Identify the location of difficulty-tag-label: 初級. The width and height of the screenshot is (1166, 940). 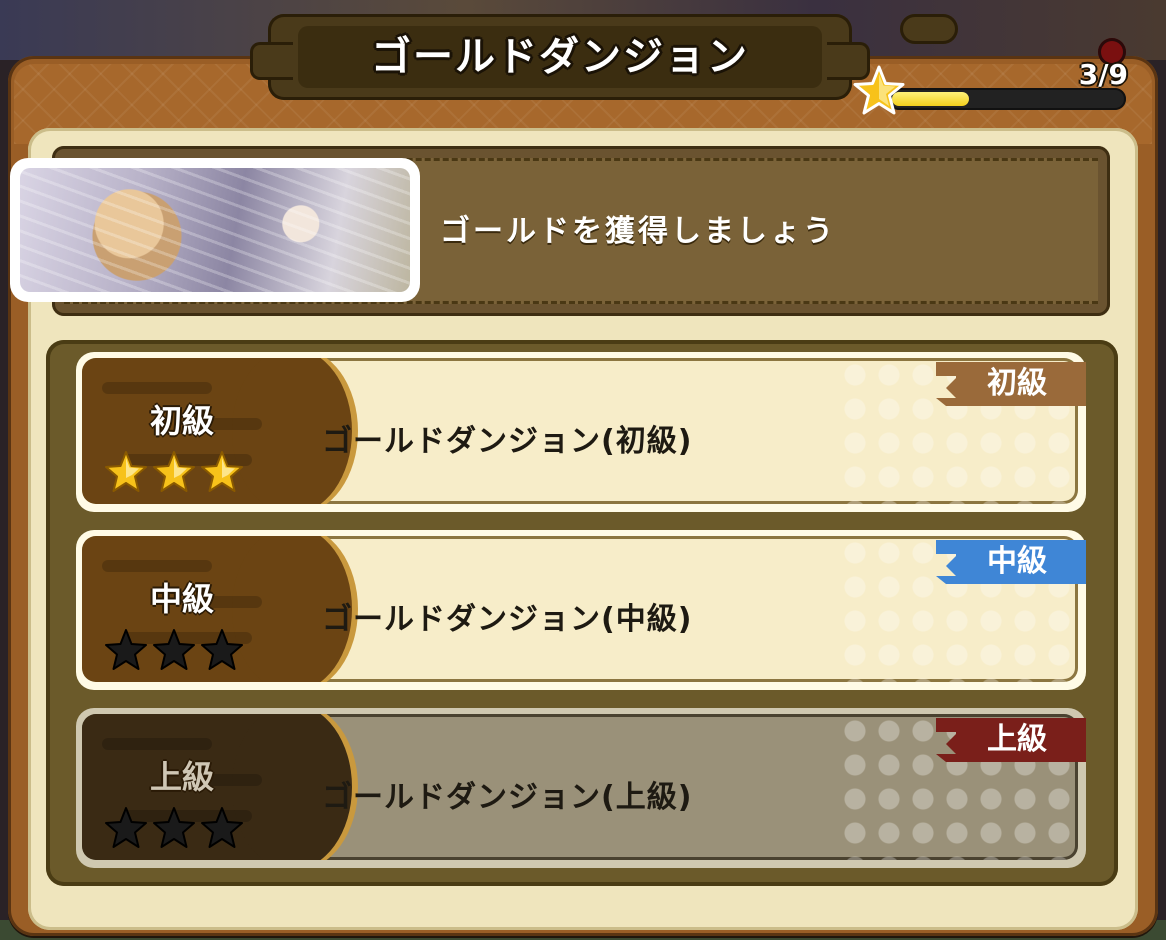
(1017, 383).